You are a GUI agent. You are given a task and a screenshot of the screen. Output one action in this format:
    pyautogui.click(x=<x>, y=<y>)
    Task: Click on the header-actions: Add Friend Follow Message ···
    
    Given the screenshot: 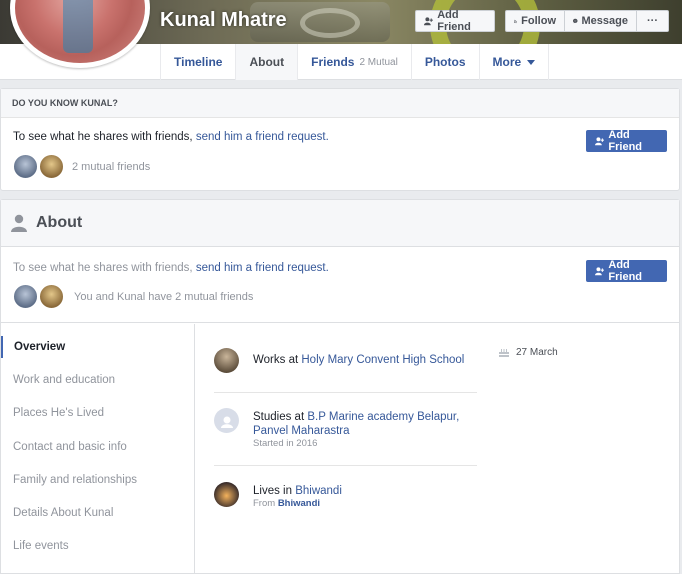 What is the action you would take?
    pyautogui.click(x=542, y=21)
    